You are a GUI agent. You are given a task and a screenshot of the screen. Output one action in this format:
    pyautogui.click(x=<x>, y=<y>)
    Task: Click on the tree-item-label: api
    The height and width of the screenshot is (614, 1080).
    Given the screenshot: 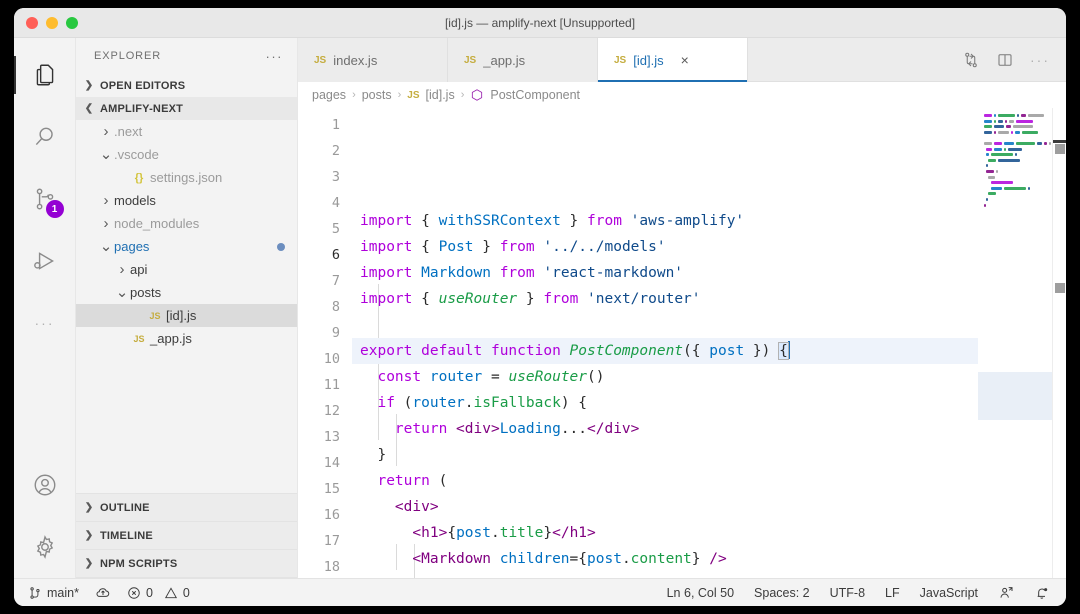 What is the action you would take?
    pyautogui.click(x=139, y=269)
    